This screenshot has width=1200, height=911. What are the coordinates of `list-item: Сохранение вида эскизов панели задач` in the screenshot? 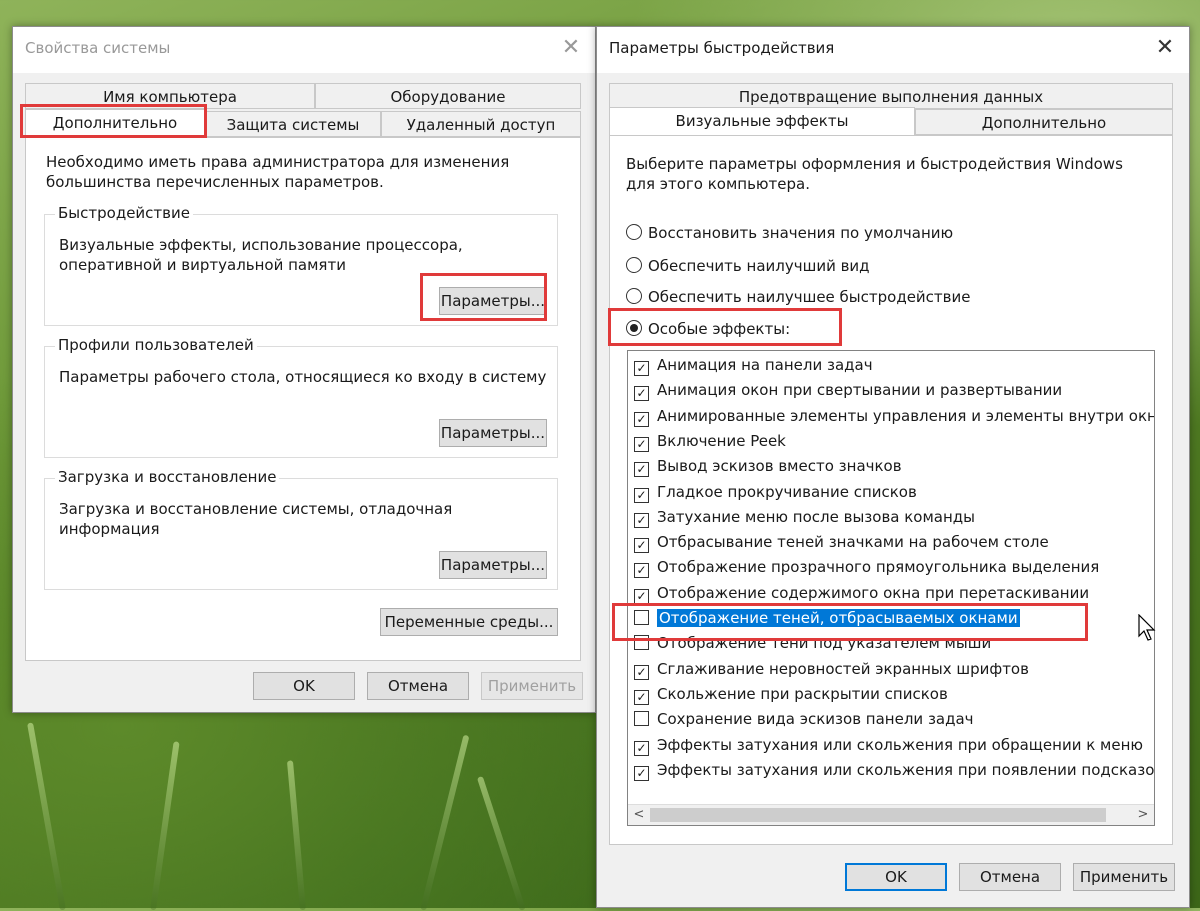 It's located at (804, 719).